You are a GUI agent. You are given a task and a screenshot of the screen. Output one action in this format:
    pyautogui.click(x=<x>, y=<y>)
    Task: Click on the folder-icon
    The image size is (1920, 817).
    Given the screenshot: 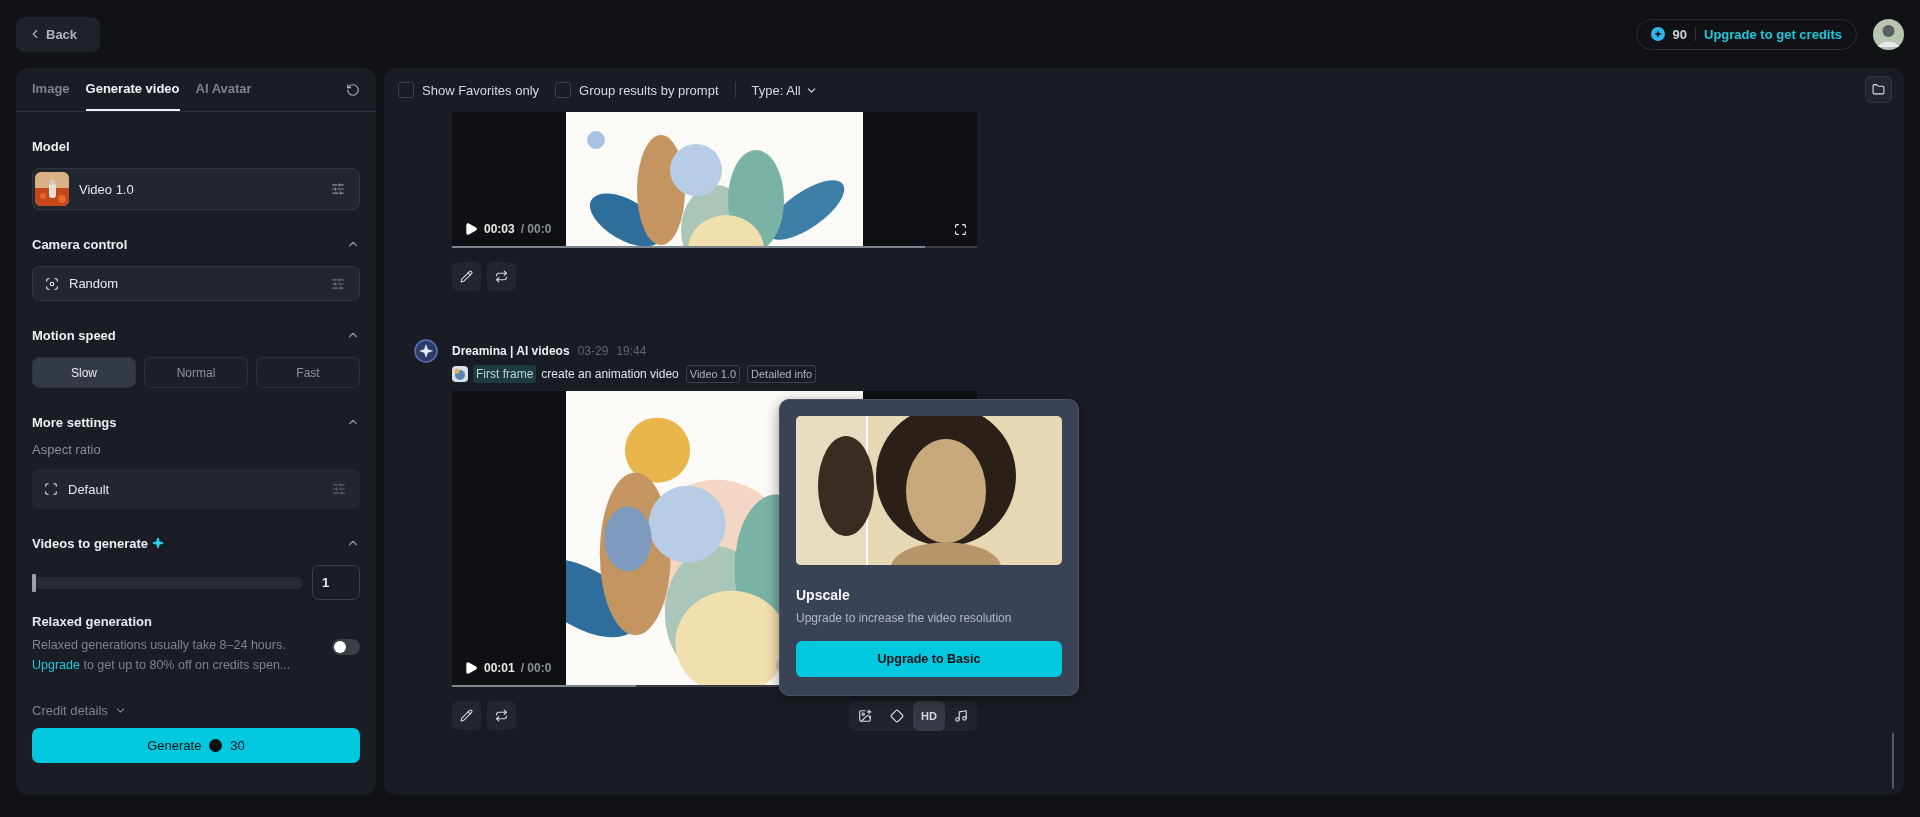 What is the action you would take?
    pyautogui.click(x=1878, y=89)
    